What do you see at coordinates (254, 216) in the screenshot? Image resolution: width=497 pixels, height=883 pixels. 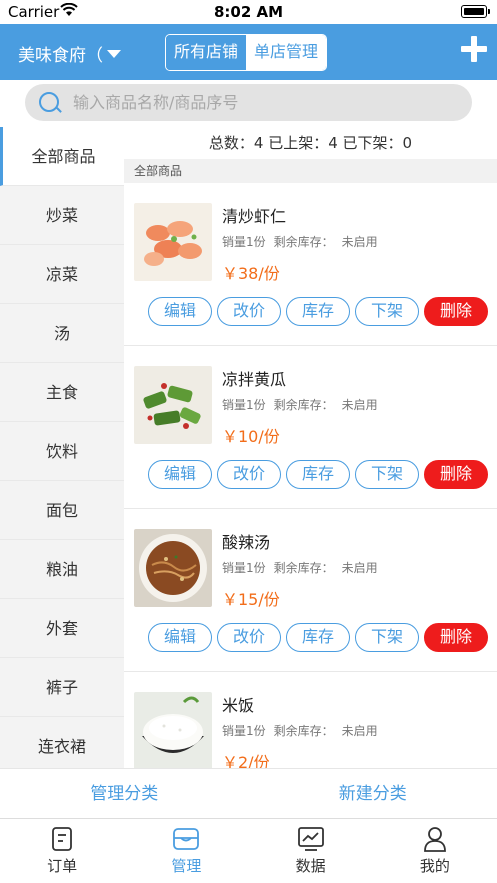 I see `product-name: 清炒虾仁` at bounding box center [254, 216].